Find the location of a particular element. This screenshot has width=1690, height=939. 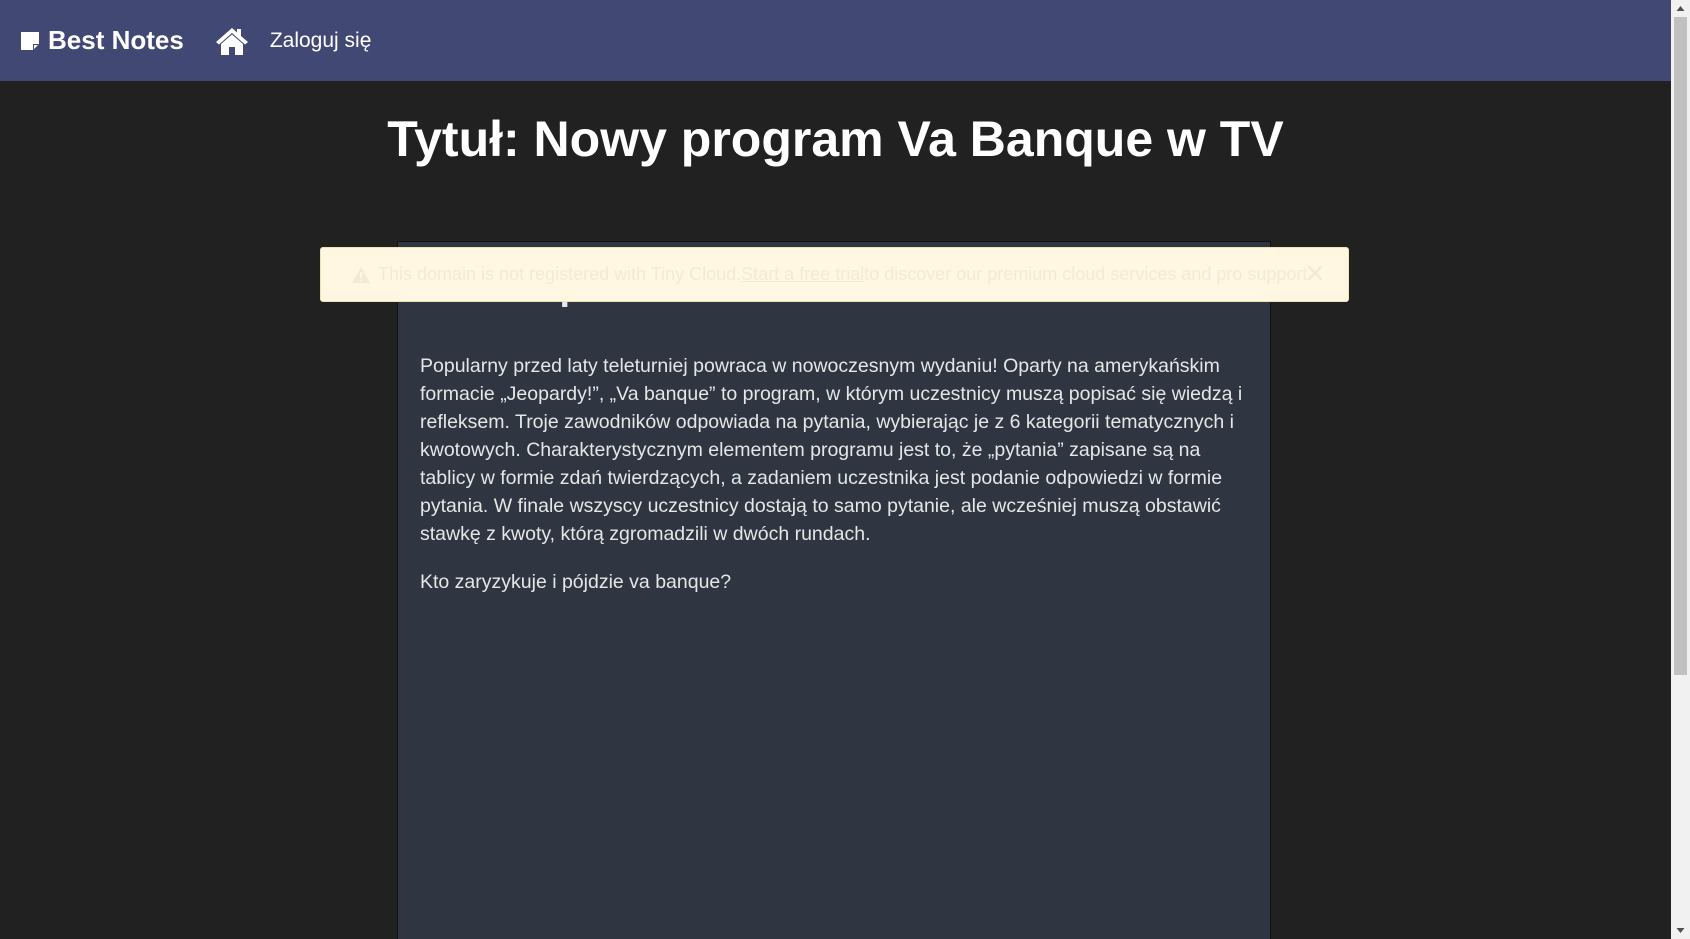

scroll-up-arrow-icon is located at coordinates (1680, 8).